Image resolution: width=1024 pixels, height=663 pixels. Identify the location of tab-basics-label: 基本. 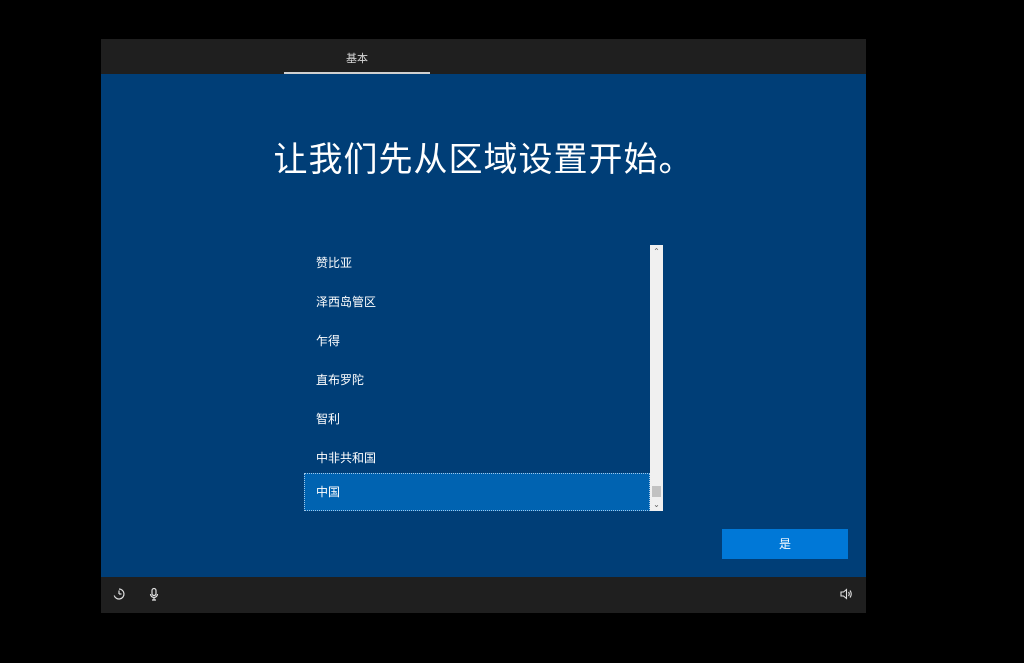
(357, 58).